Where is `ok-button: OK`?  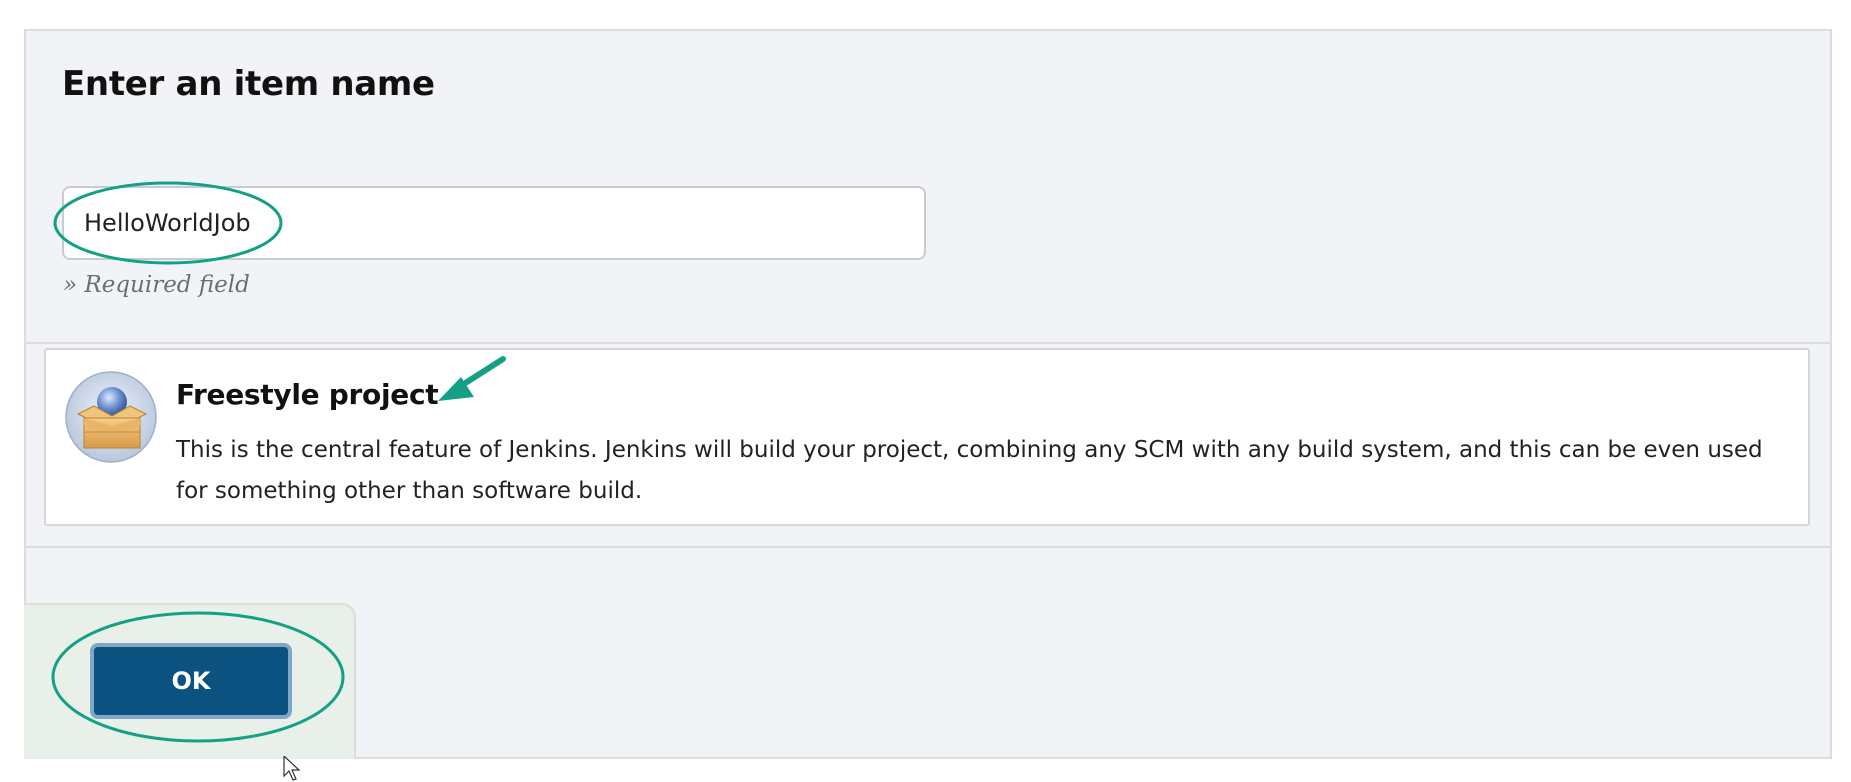
ok-button: OK is located at coordinates (191, 681).